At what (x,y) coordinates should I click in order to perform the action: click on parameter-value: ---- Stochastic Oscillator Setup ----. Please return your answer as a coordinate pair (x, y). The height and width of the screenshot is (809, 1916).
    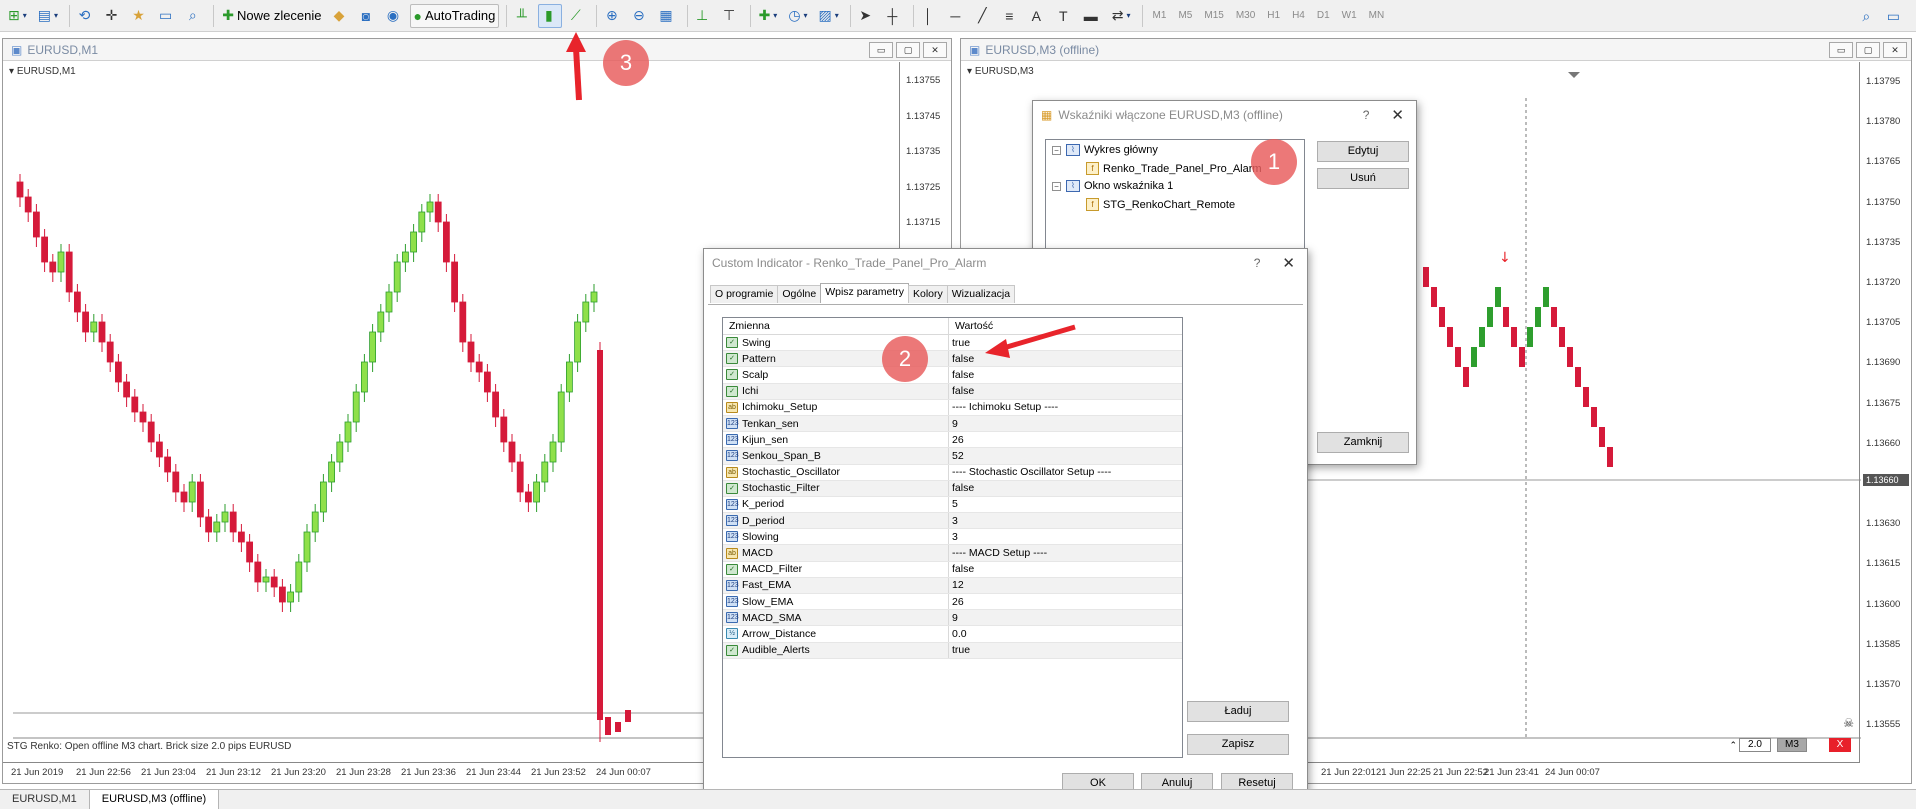
    Looking at the image, I should click on (1030, 472).